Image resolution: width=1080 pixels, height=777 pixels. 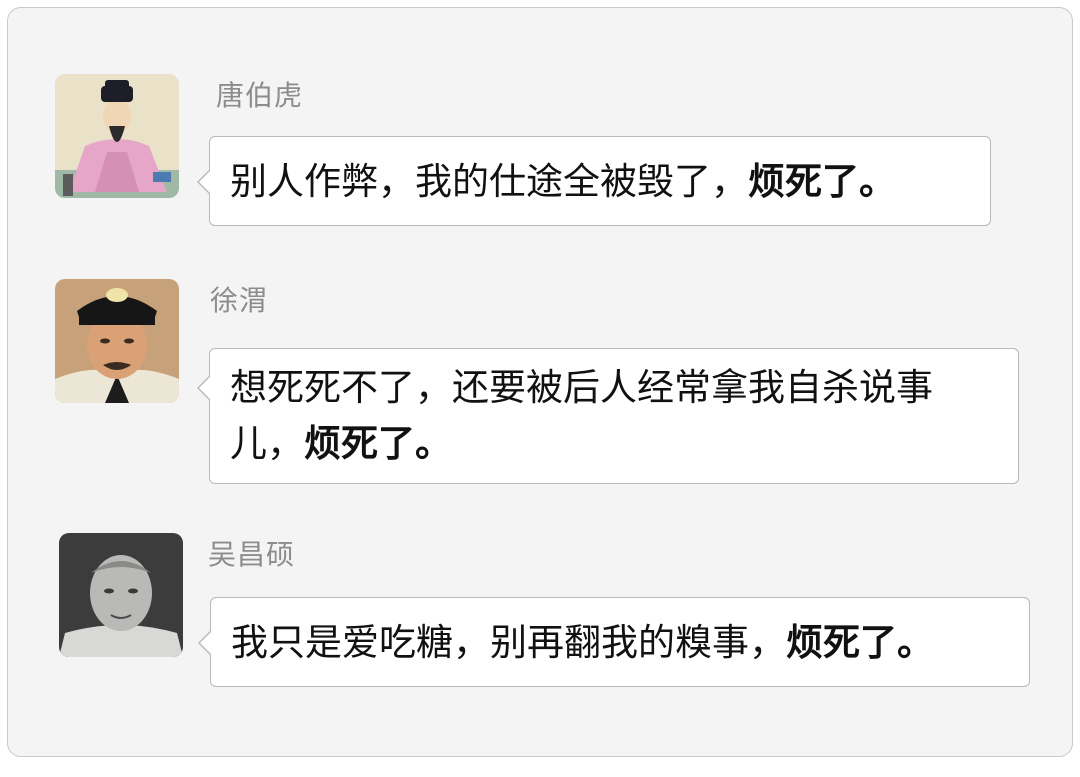 I want to click on avatar-wu-changshuo, so click(x=121, y=595).